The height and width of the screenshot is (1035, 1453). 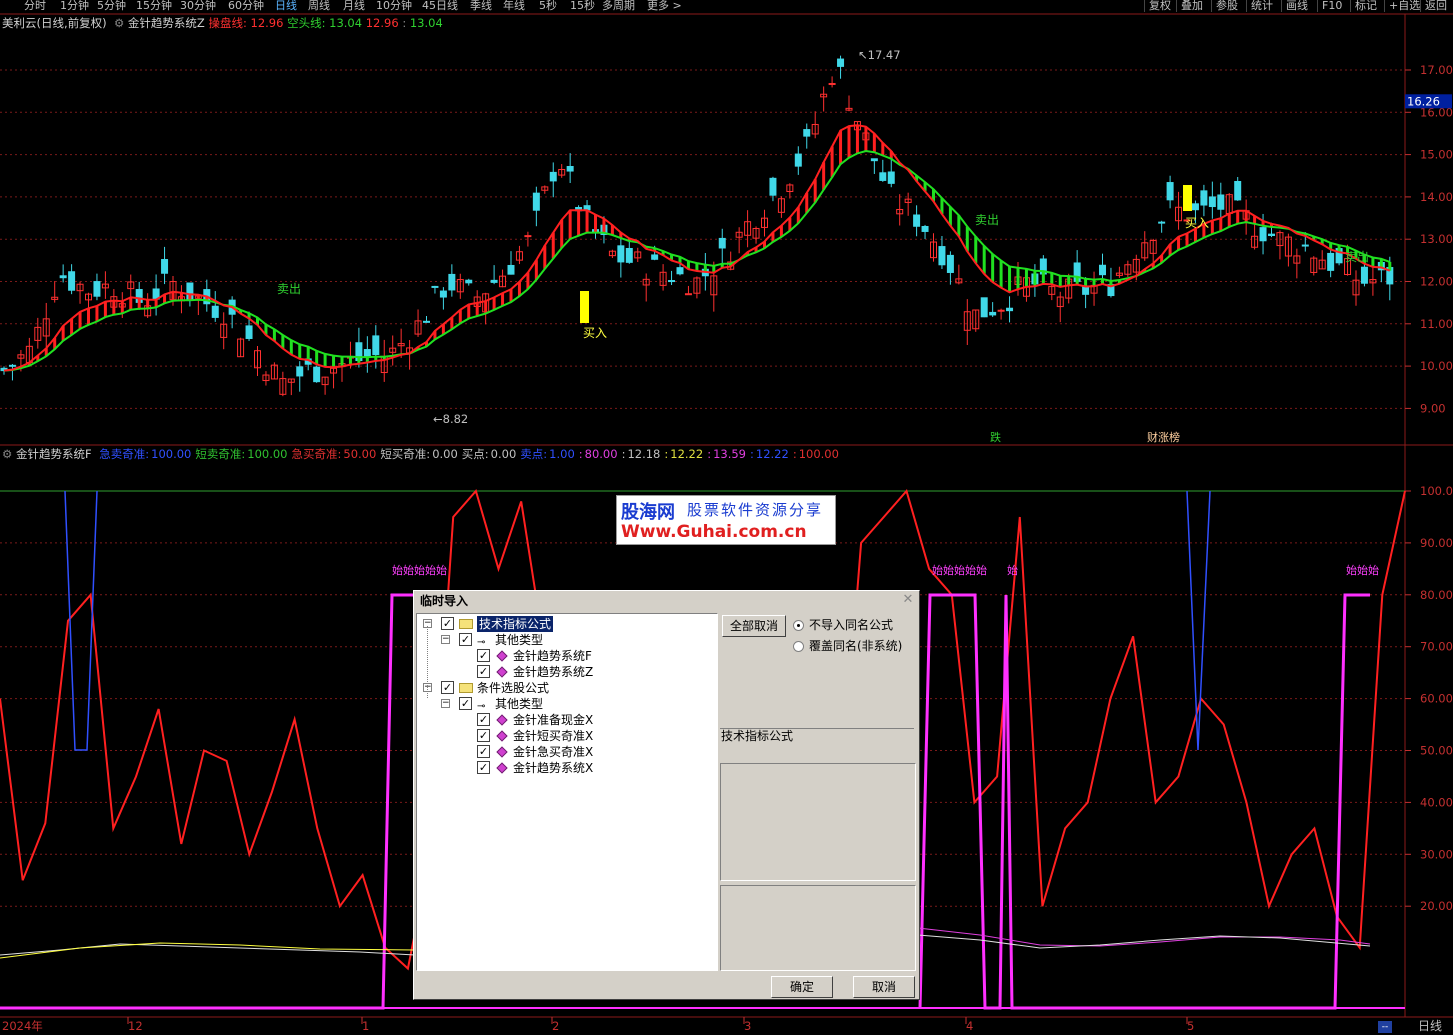 What do you see at coordinates (567, 768) in the screenshot?
I see `tree-node: ✓ 金针趋势系统X` at bounding box center [567, 768].